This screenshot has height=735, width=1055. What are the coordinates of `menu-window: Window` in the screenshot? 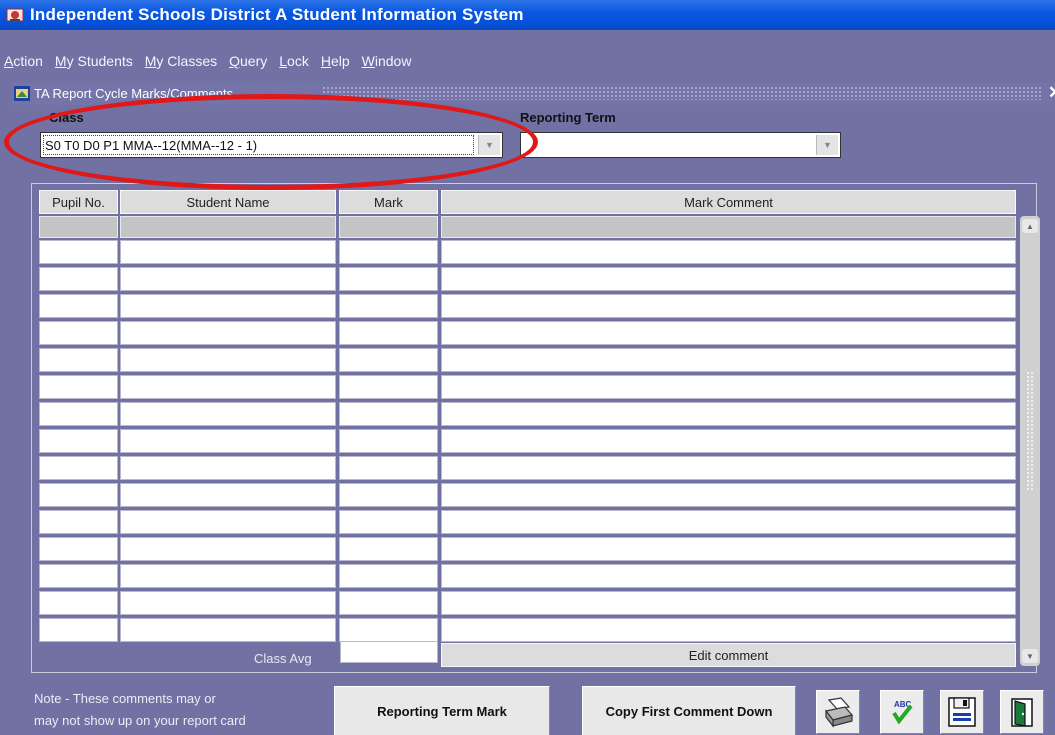 It's located at (387, 61).